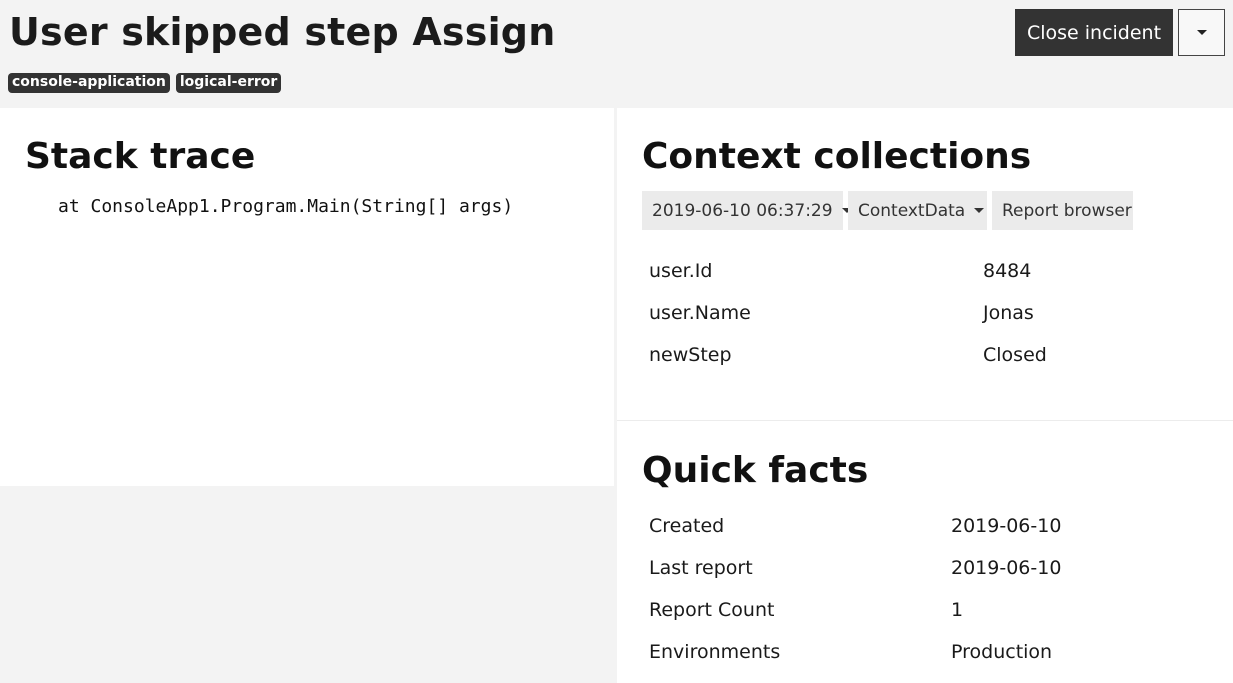 The image size is (1233, 683). Describe the element at coordinates (1002, 652) in the screenshot. I see `fact-value: Production` at that location.